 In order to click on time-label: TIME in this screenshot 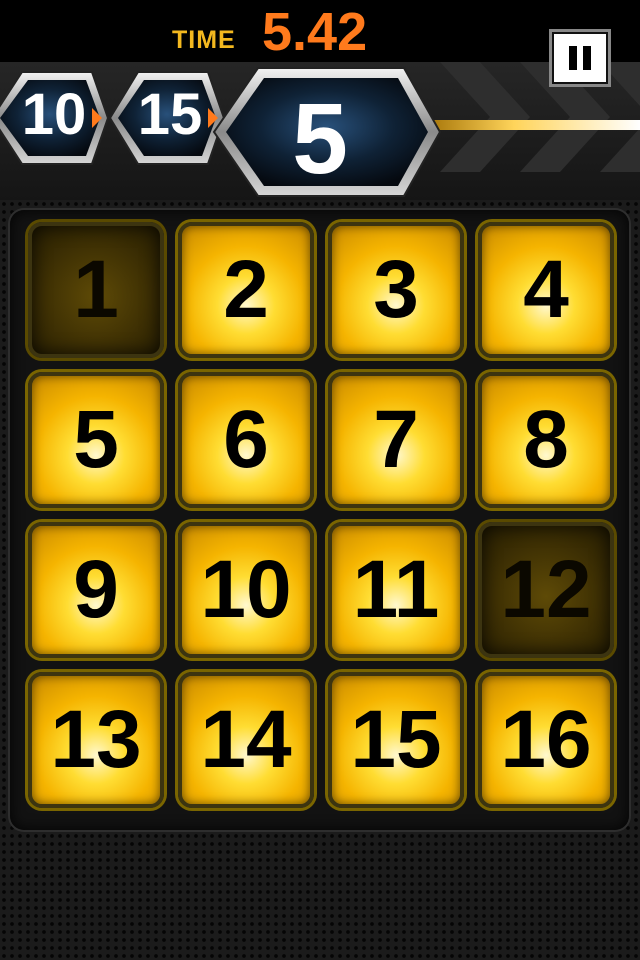, I will do `click(204, 40)`.